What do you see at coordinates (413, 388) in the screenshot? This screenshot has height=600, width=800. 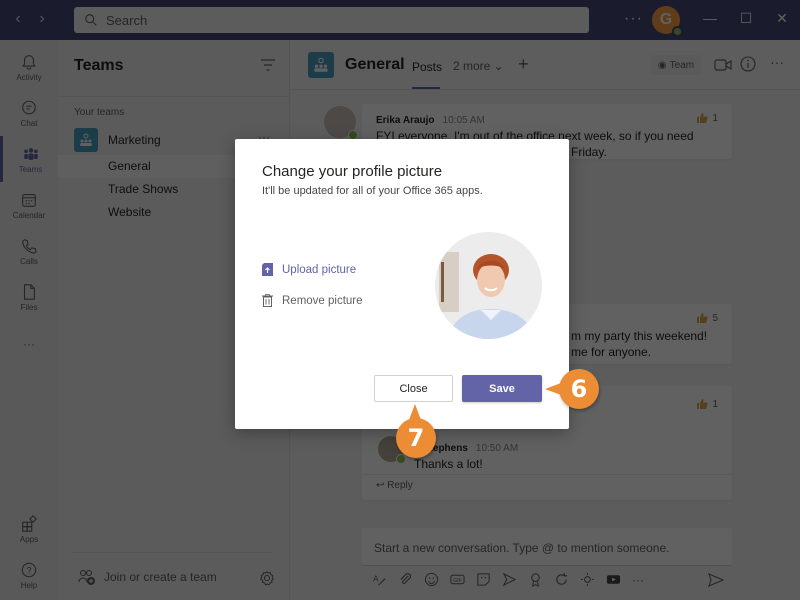 I see `close-button: Close` at bounding box center [413, 388].